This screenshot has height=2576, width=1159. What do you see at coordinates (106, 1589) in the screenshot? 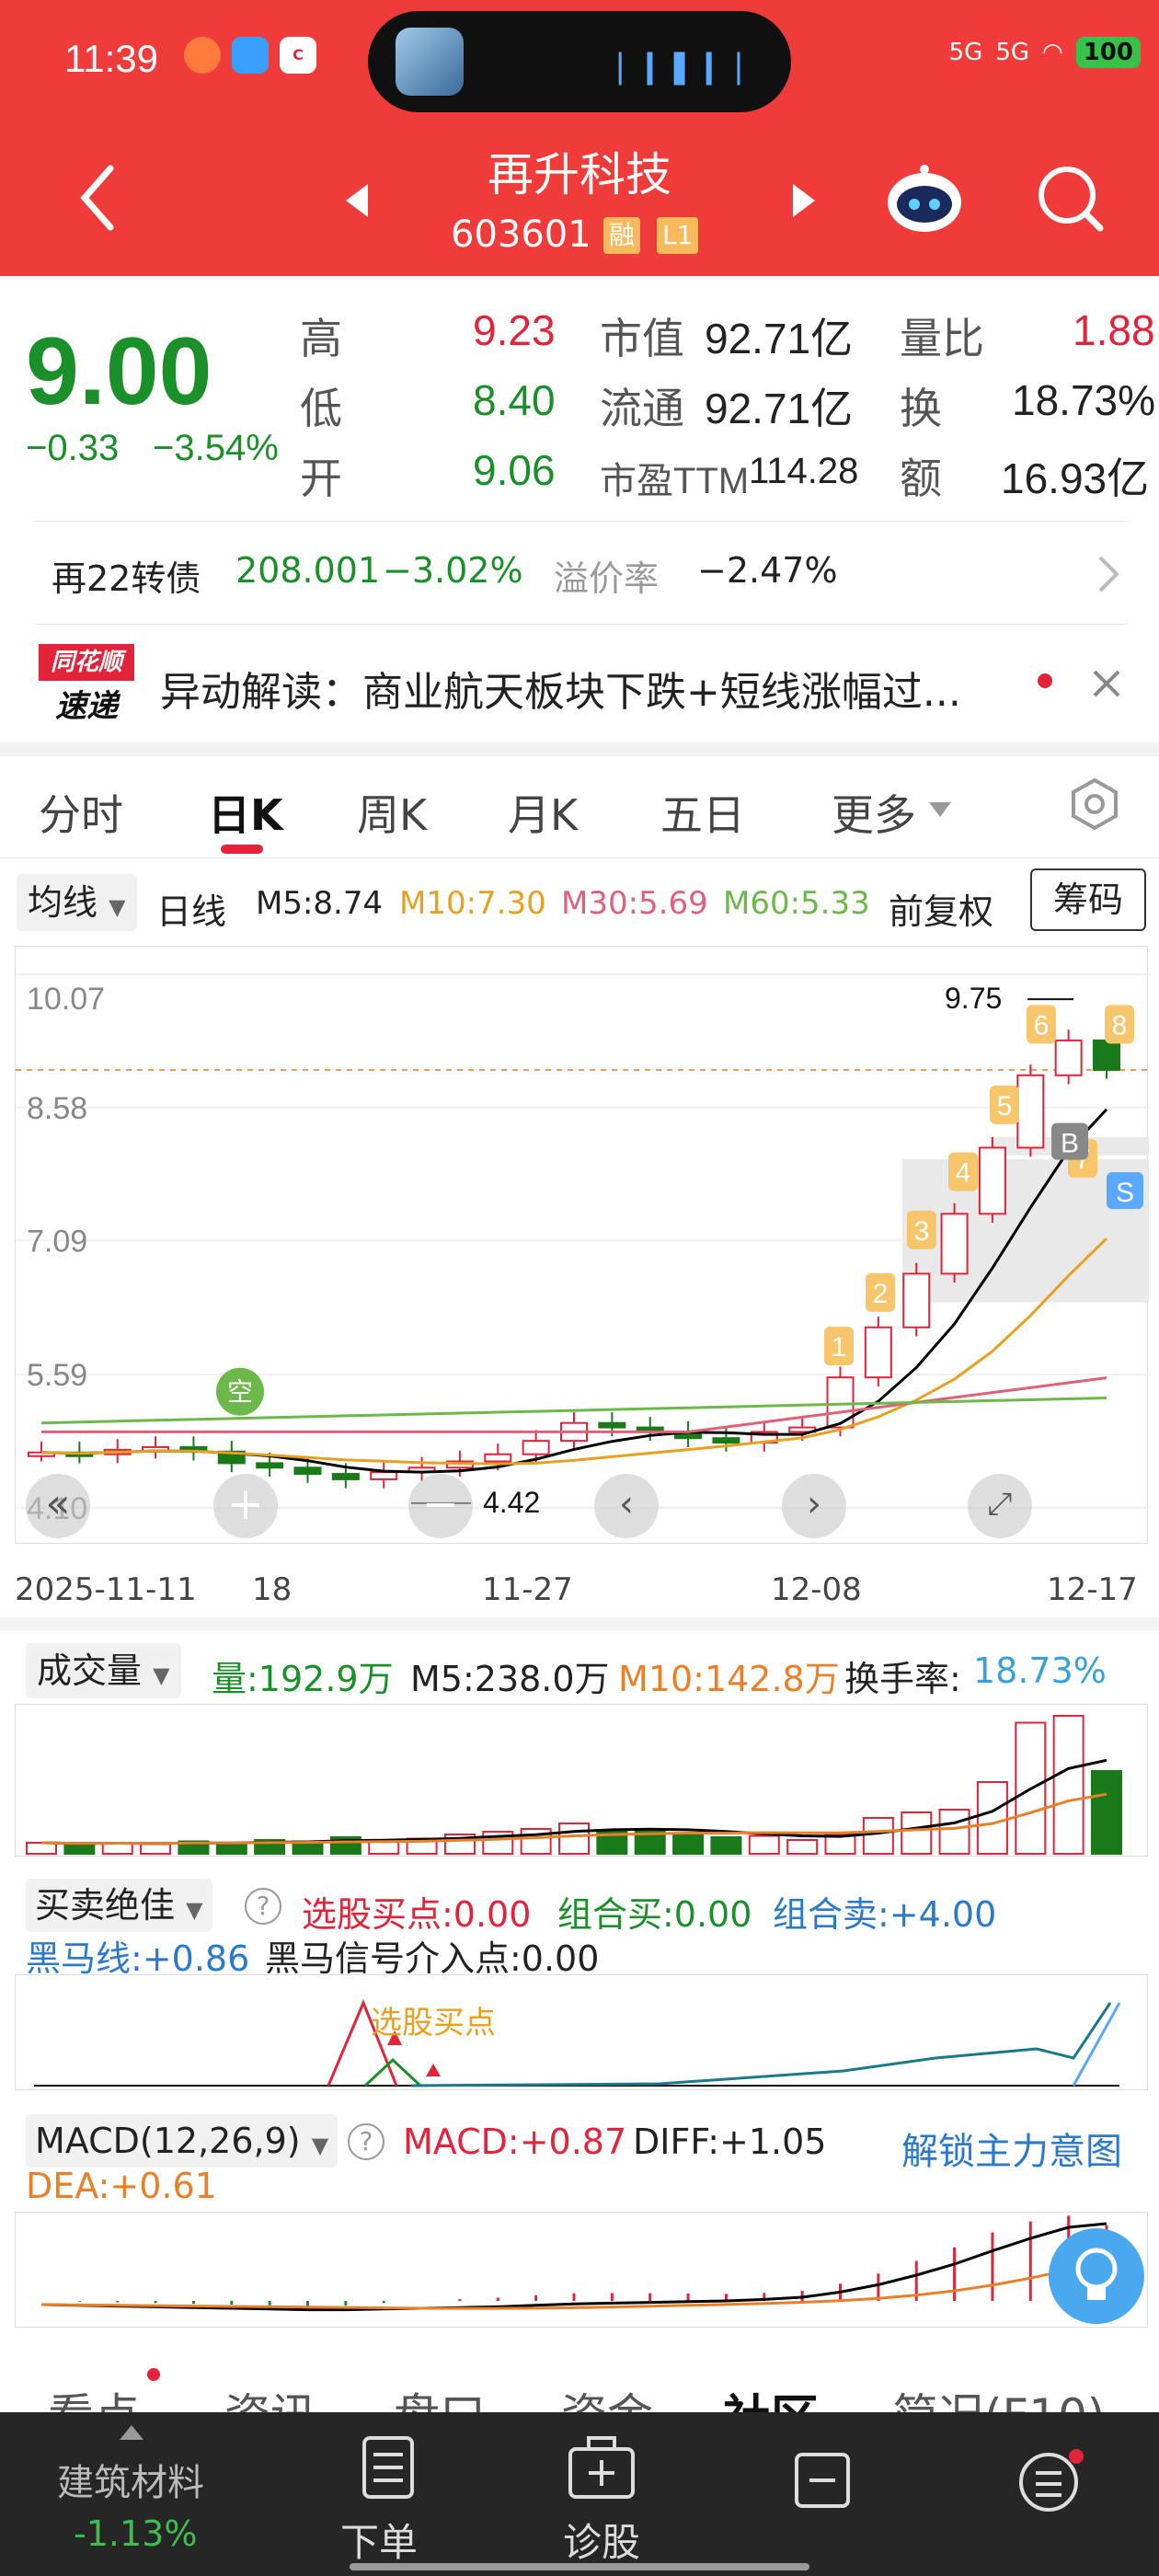
I see `x-tick-label: 2025-11-11` at bounding box center [106, 1589].